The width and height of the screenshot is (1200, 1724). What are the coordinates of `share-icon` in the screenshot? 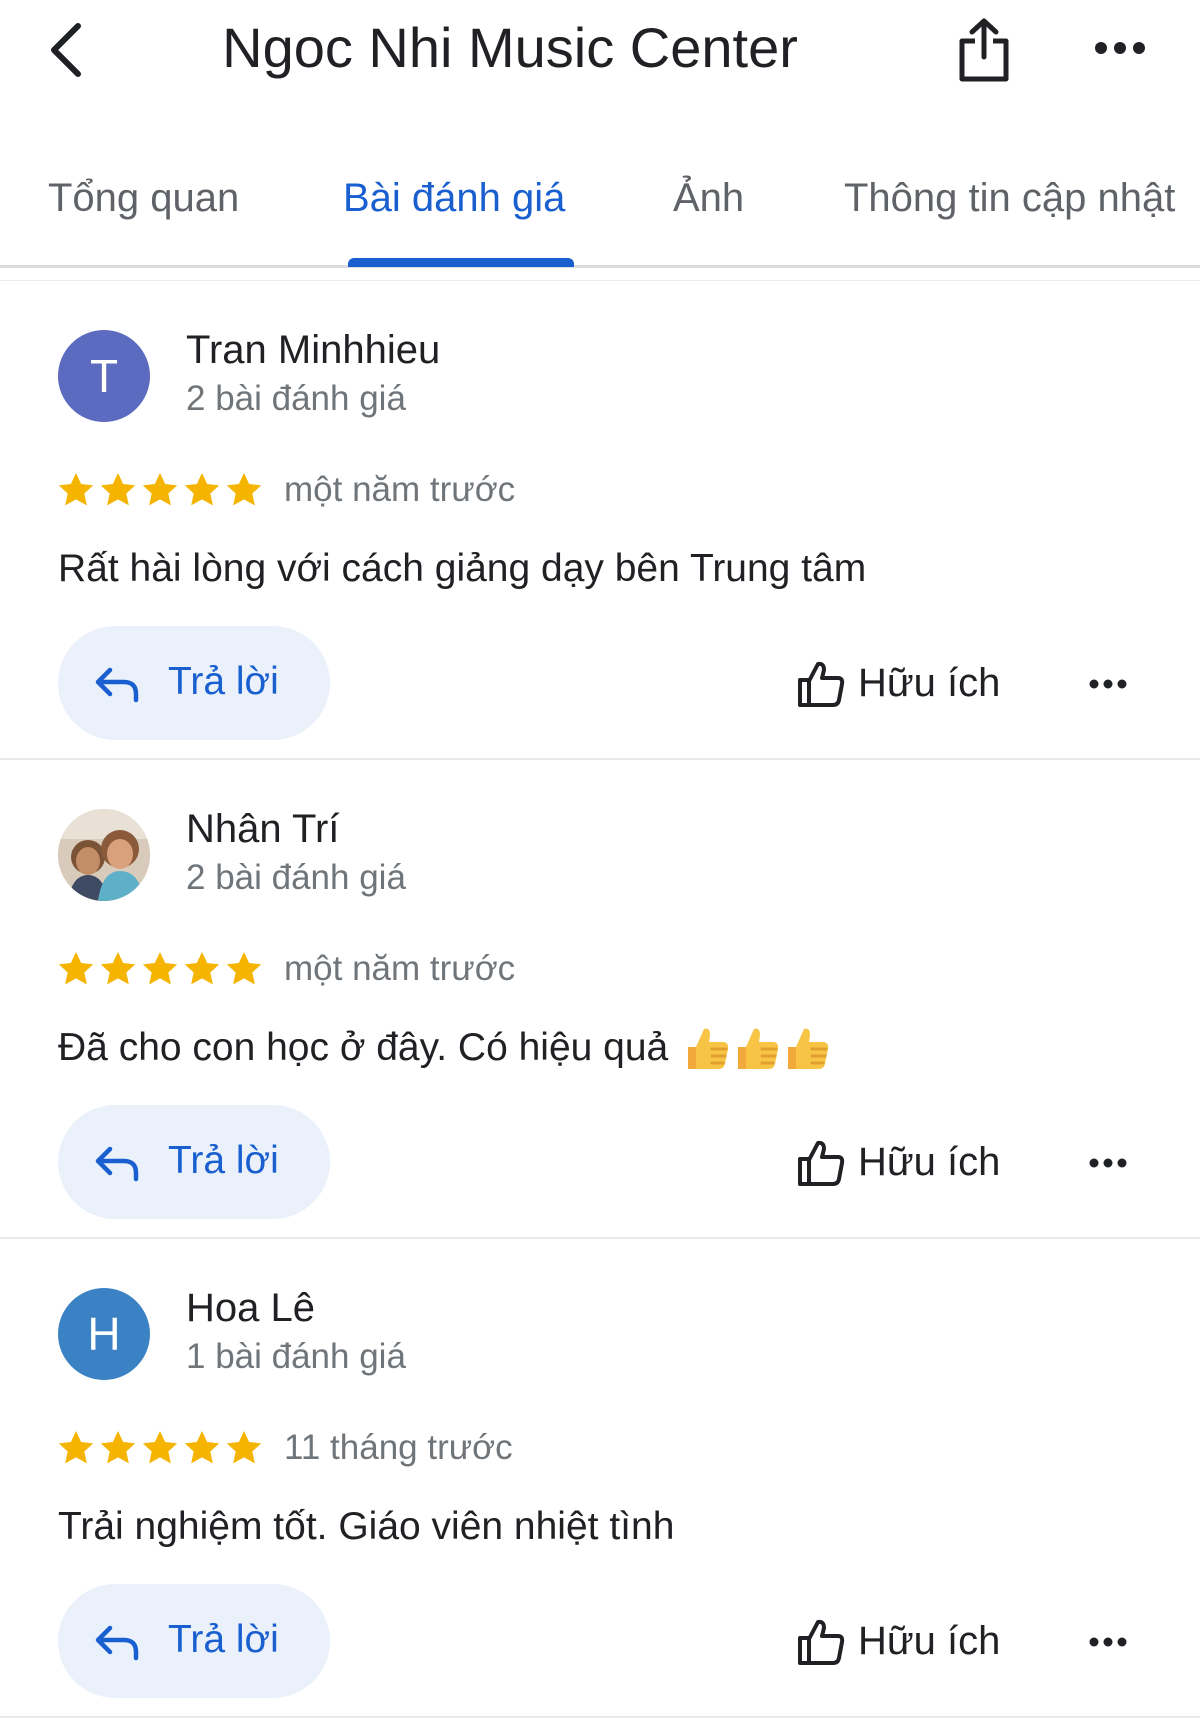 It's located at (984, 50).